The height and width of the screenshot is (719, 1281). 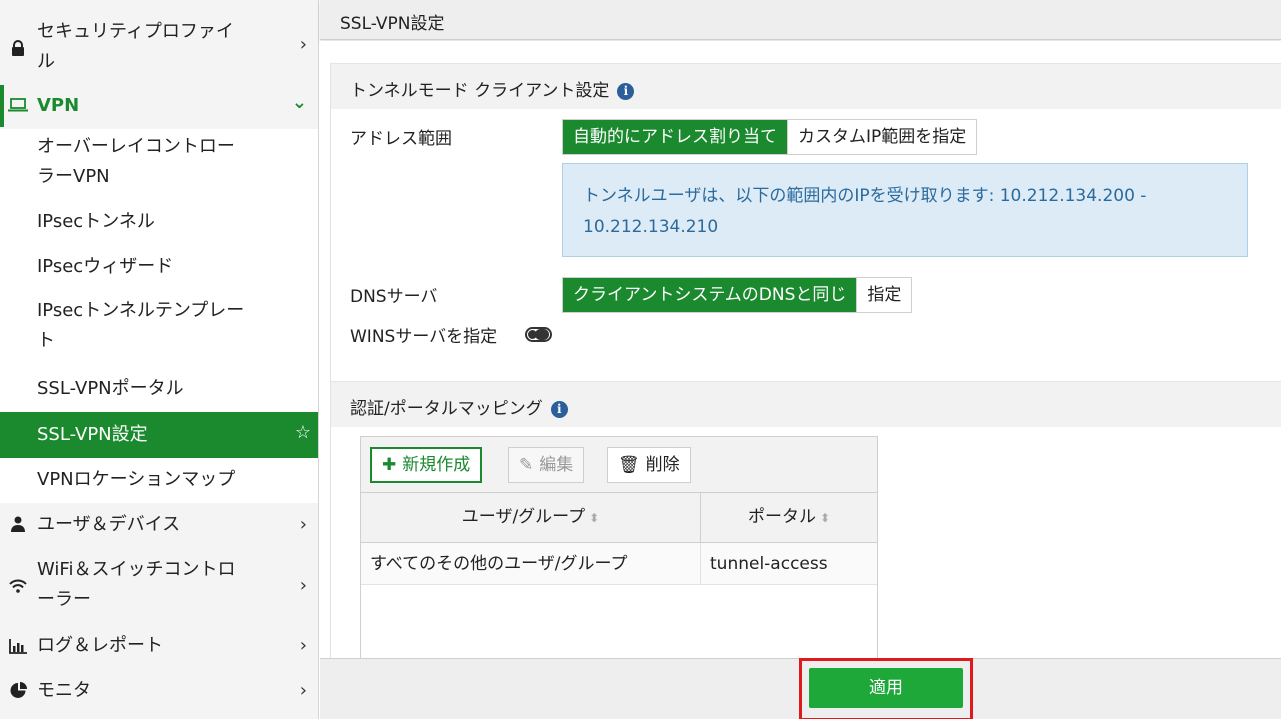 I want to click on apply-button: 適用, so click(x=886, y=688).